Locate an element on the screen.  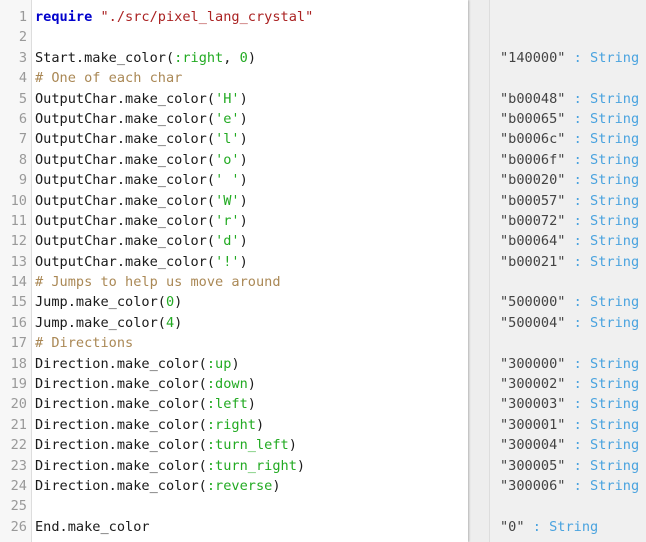
code-line: 9 OutputChar.make_color(' ') is located at coordinates (234, 180).